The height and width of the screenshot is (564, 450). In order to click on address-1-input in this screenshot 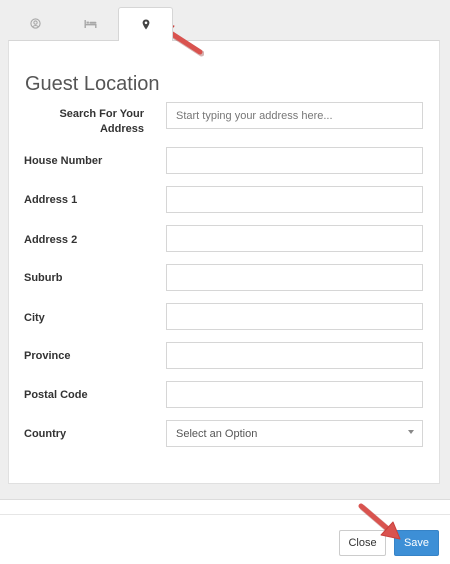, I will do `click(294, 199)`.